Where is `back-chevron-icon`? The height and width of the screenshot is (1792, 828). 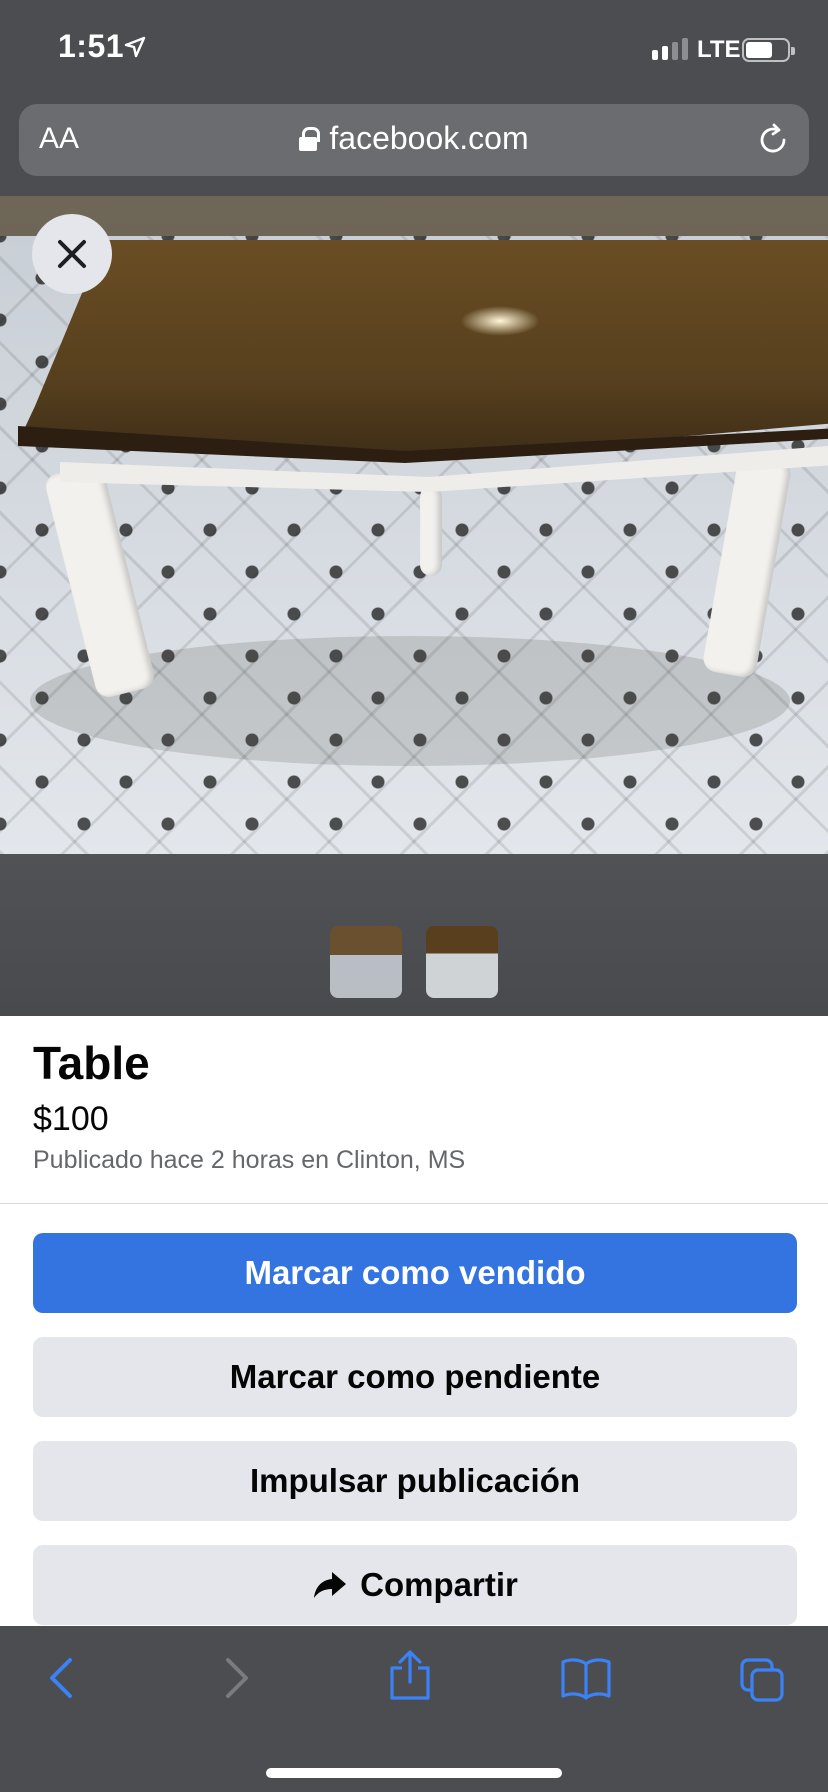 back-chevron-icon is located at coordinates (62, 1678).